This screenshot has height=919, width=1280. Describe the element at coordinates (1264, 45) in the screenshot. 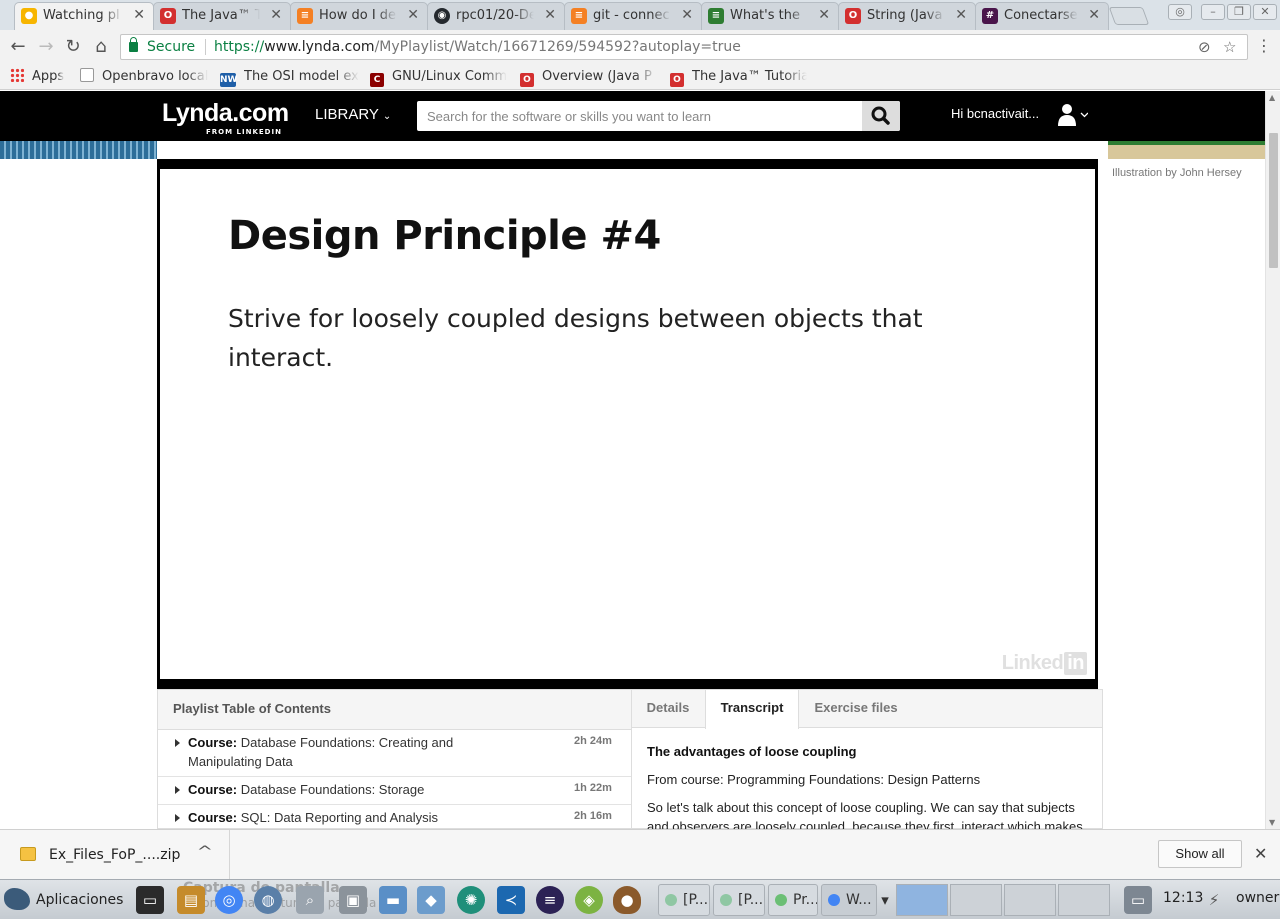

I see `more-menu-icon: ⋮` at that location.